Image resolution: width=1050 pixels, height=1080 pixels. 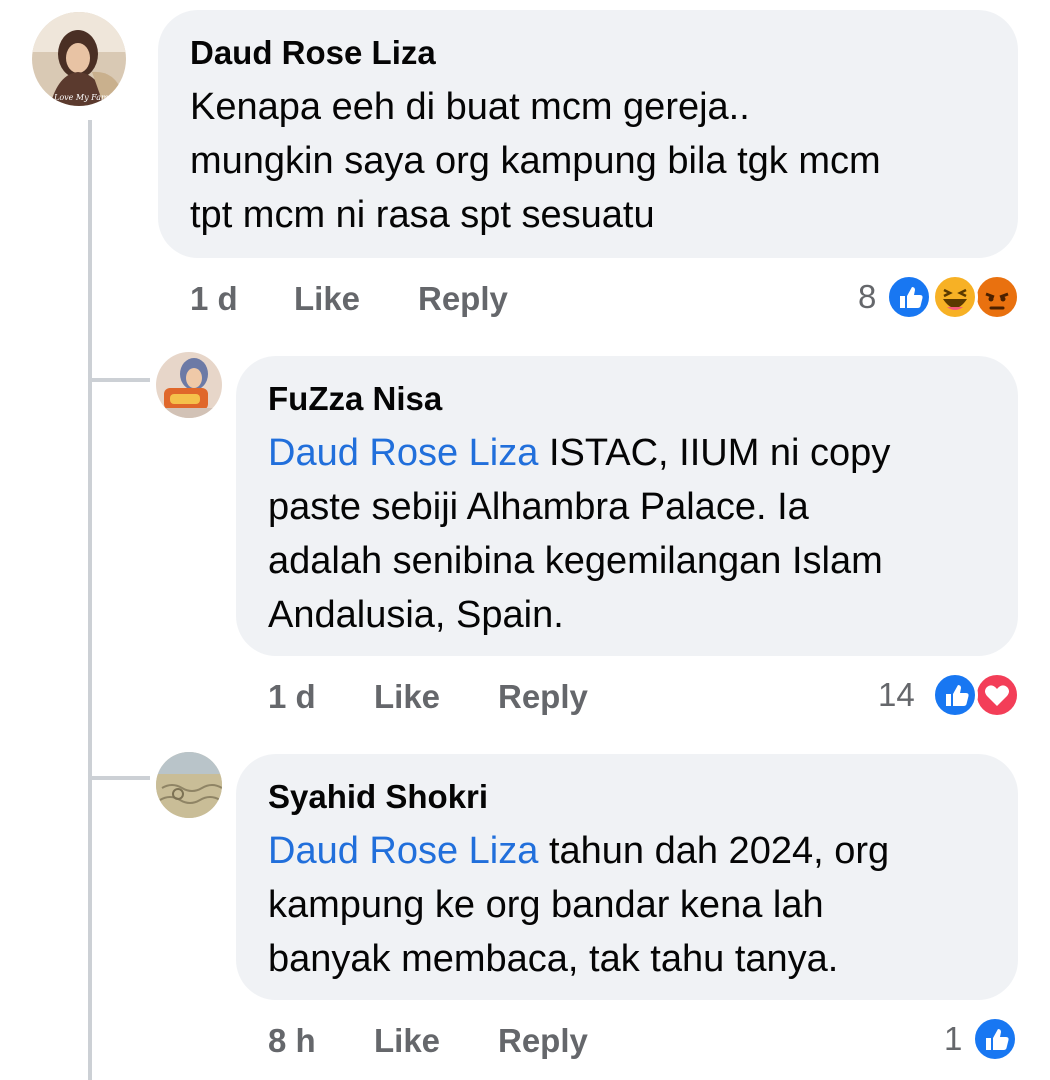 I want to click on reply-text-segment: ISTAC, IIUM ni copy, so click(x=714, y=453).